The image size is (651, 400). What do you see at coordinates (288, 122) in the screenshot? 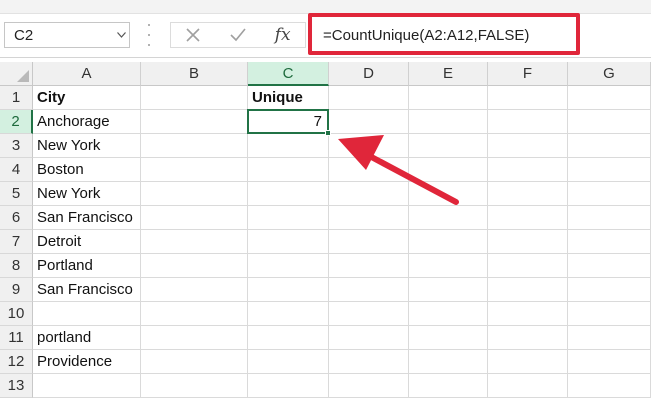
I see `cell-c2: 7` at bounding box center [288, 122].